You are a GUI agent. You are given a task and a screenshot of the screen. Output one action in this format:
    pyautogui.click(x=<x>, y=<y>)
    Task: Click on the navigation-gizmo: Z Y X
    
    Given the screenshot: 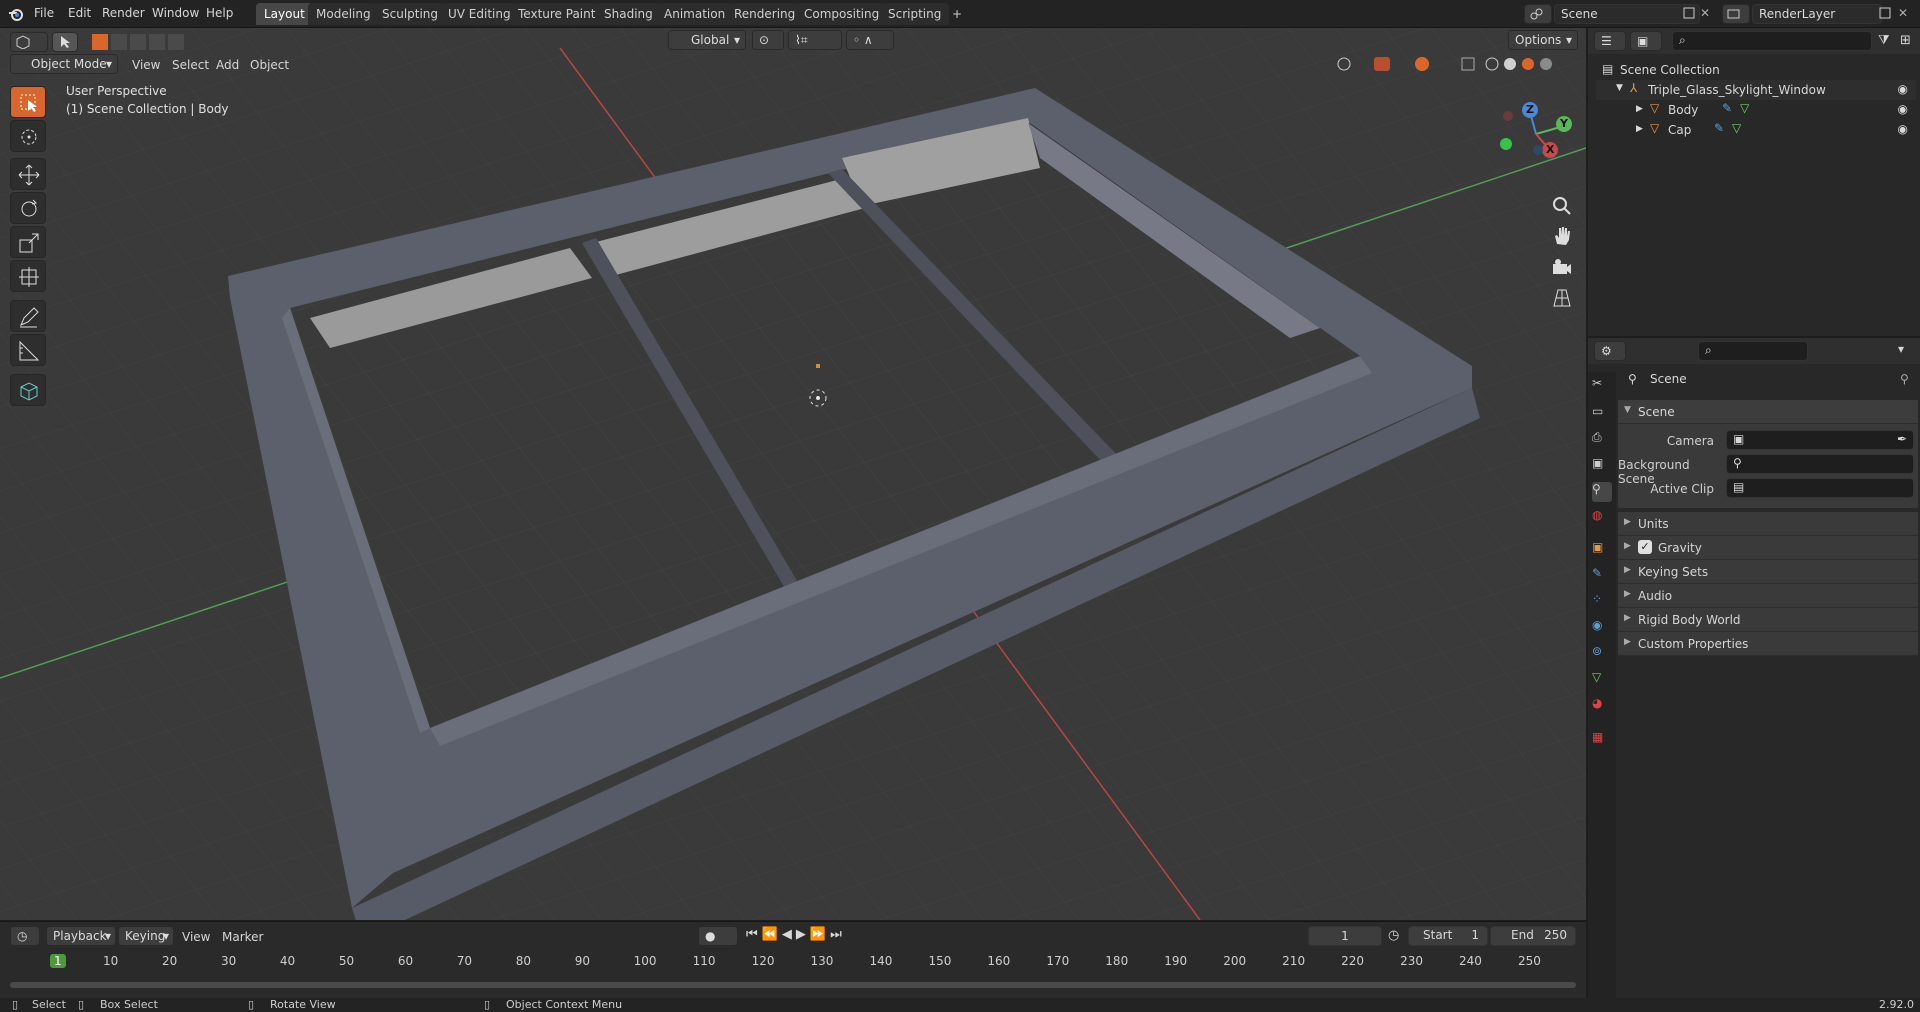 What is the action you would take?
    pyautogui.click(x=1536, y=138)
    